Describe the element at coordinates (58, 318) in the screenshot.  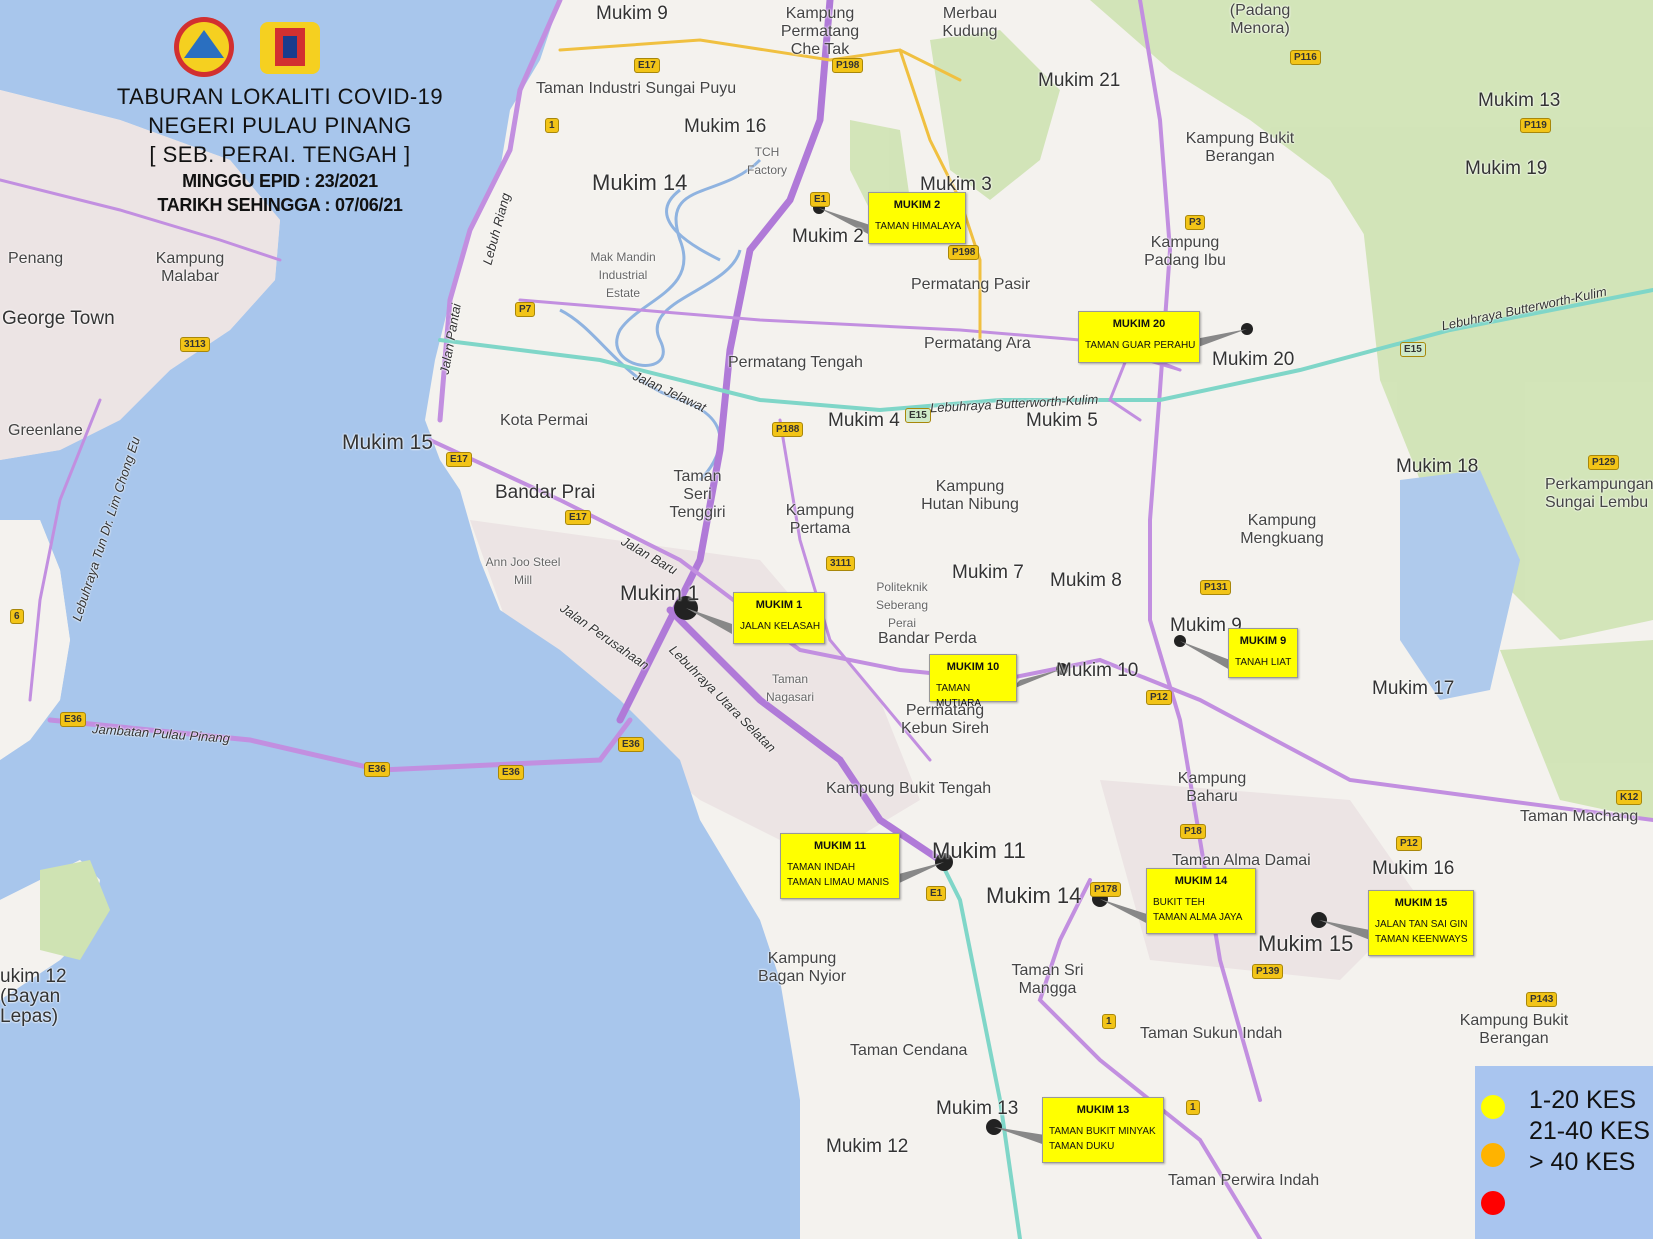
I see `place-label: George Town` at that location.